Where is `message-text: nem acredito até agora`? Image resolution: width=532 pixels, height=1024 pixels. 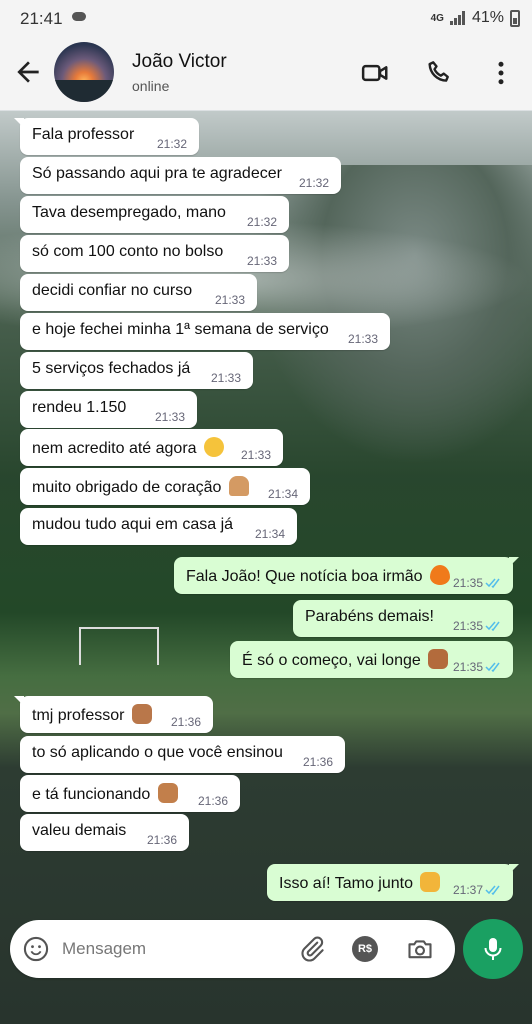
message-text: nem acredito até agora is located at coordinates (114, 448).